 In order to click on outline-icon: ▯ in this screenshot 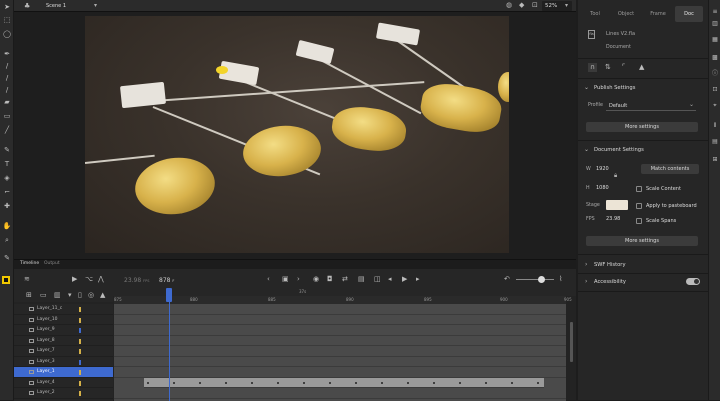, I will do `click(80, 295)`.